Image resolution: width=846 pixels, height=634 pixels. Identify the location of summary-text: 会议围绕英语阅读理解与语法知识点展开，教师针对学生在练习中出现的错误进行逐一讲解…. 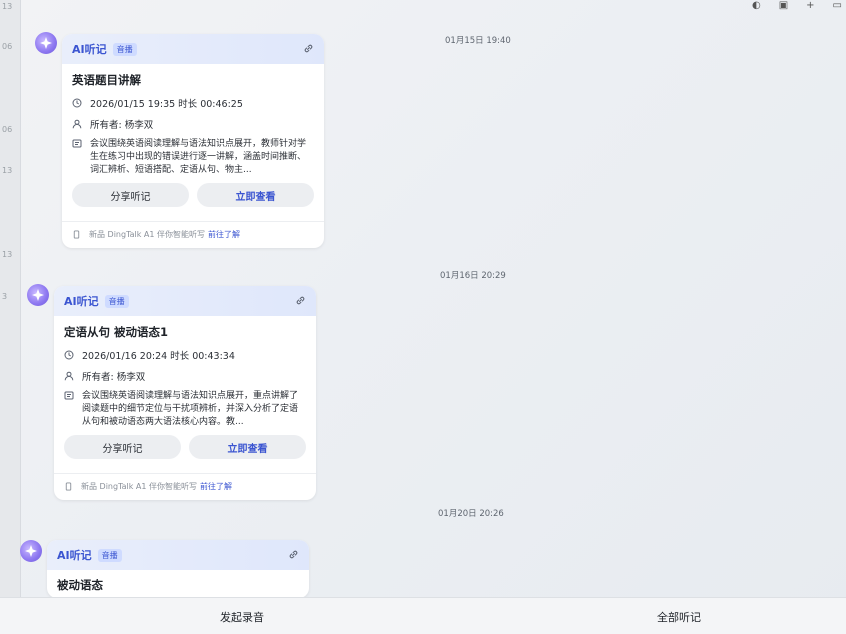
(198, 157).